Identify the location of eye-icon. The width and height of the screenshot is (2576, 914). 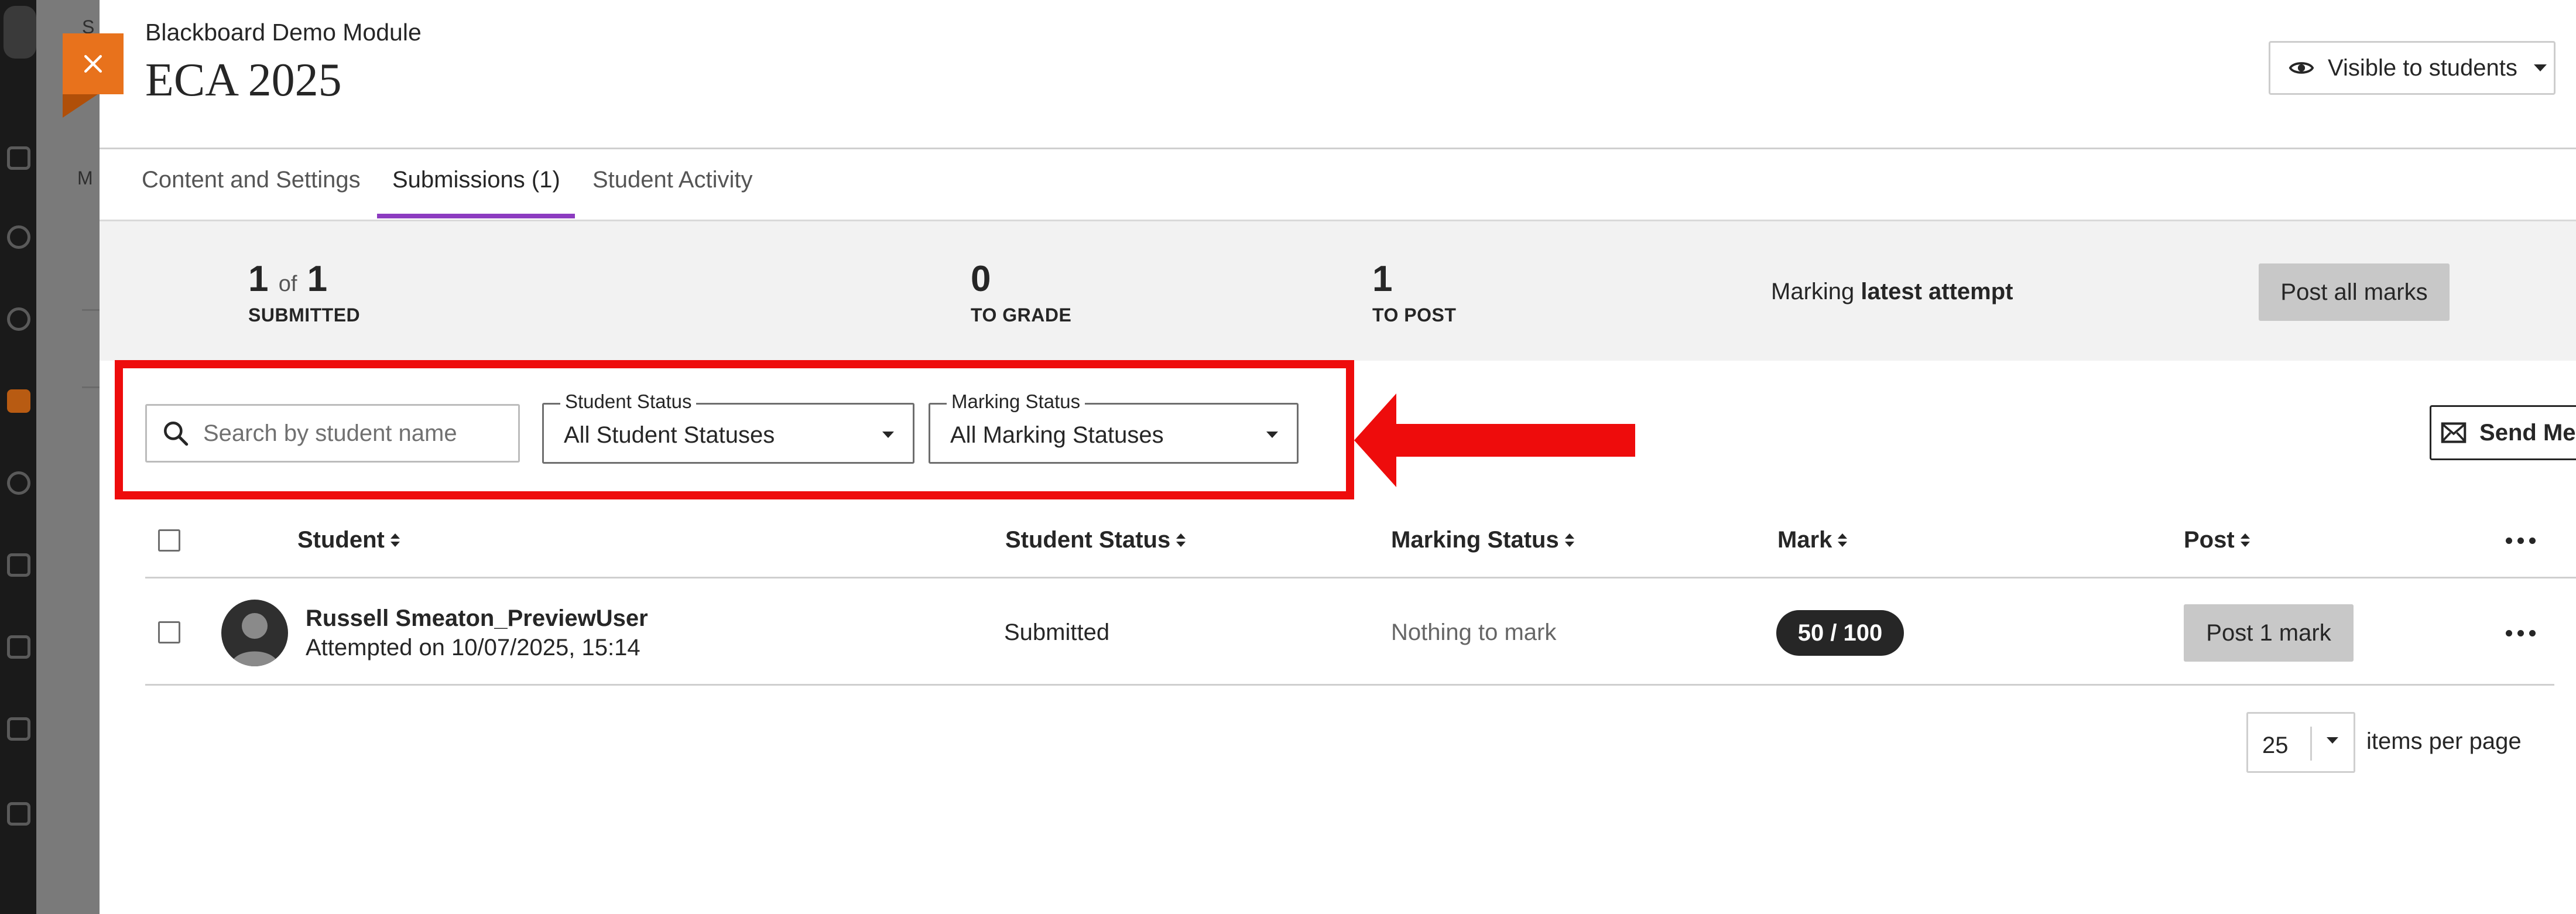
(2301, 68).